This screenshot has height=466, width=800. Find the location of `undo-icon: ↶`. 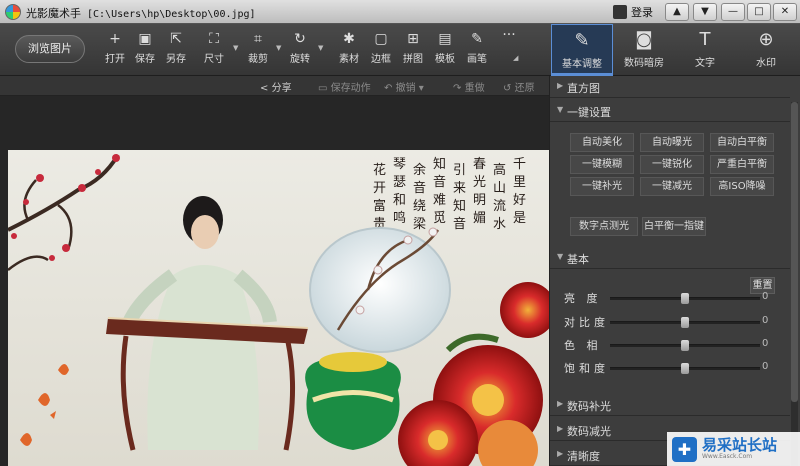

undo-icon: ↶ is located at coordinates (388, 88).